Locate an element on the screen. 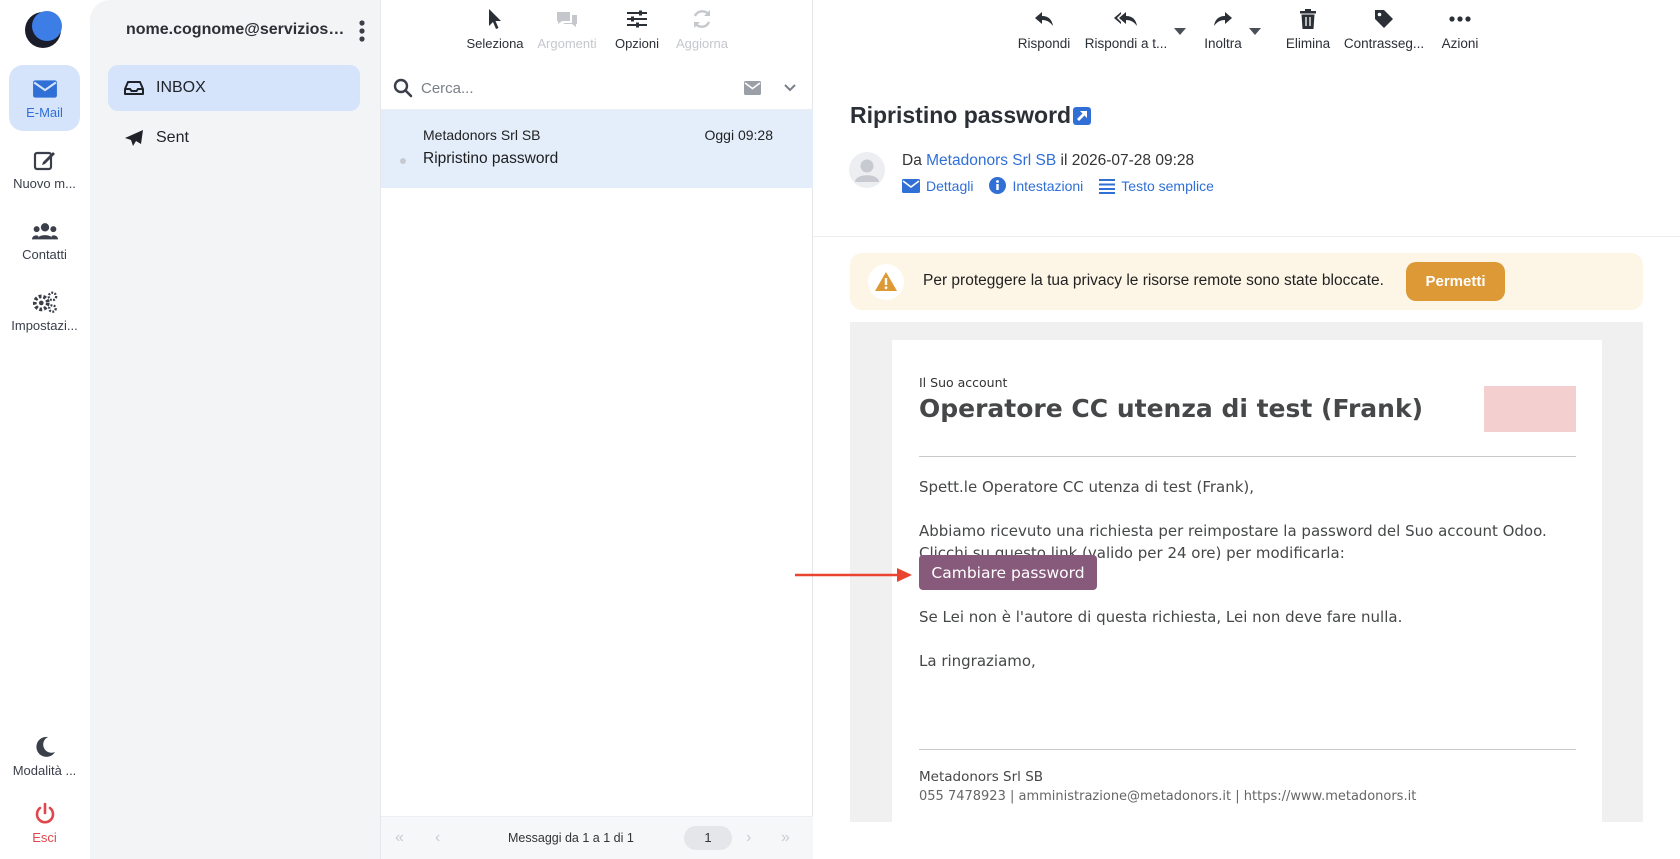 This screenshot has height=859, width=1680. next-page-icon: › is located at coordinates (748, 838).